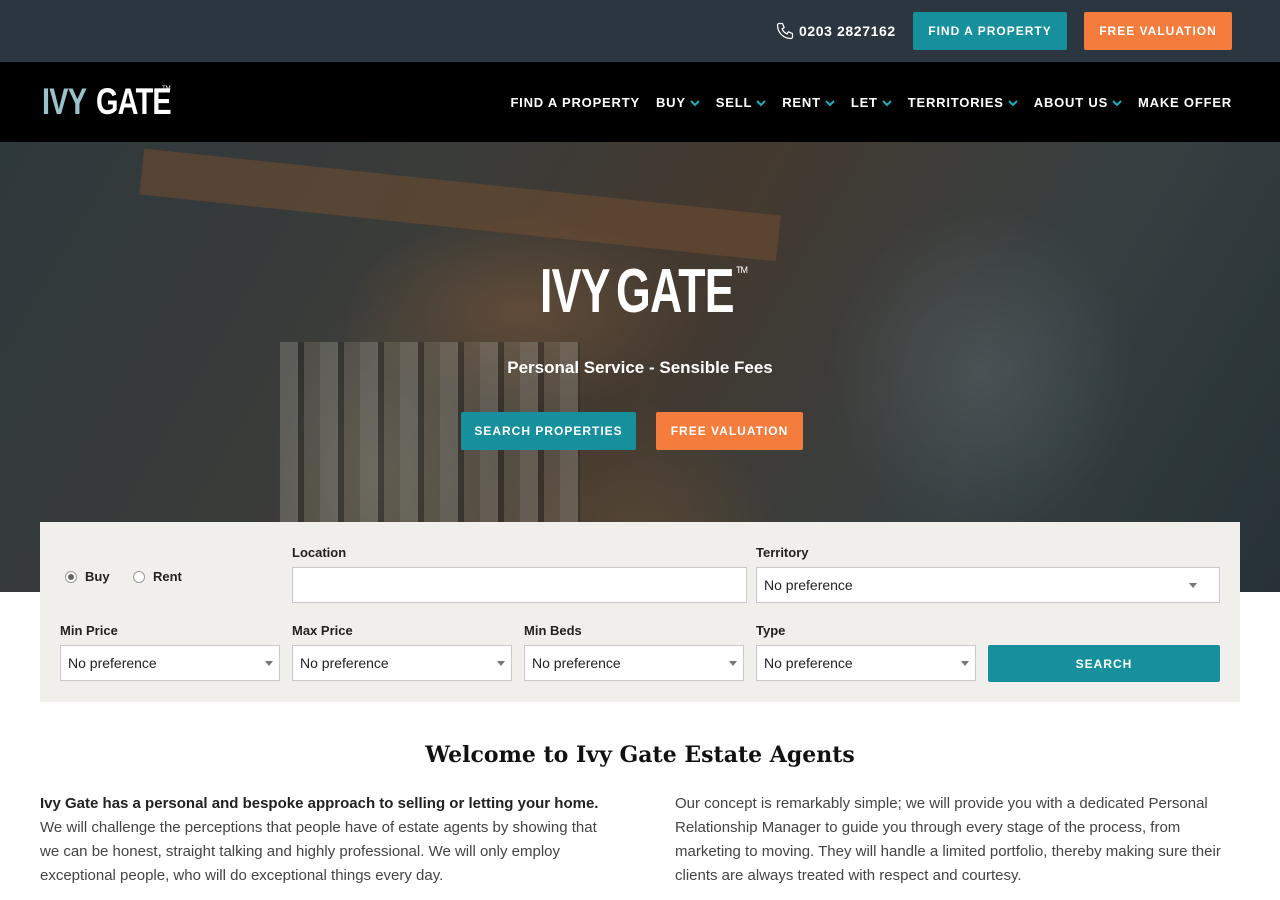 This screenshot has width=1280, height=900. What do you see at coordinates (71, 576) in the screenshot?
I see `radio-buy-indicator` at bounding box center [71, 576].